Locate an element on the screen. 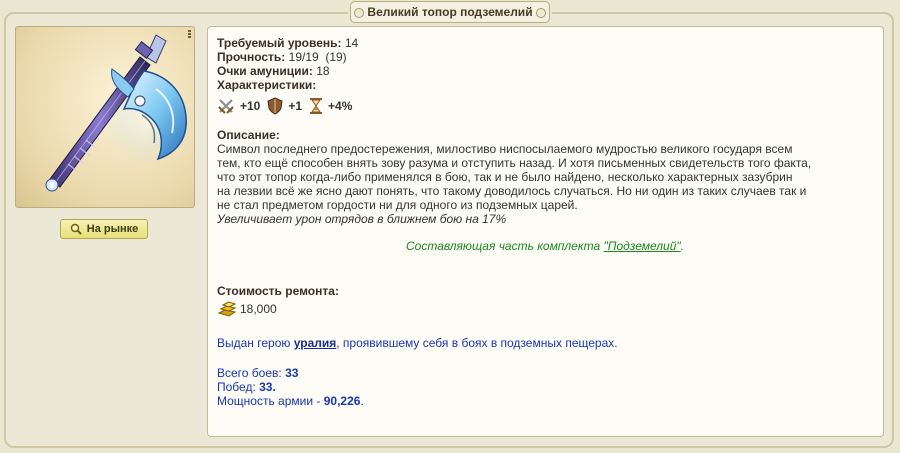 The width and height of the screenshot is (900, 453). initiative-hourglass-icon is located at coordinates (316, 106).